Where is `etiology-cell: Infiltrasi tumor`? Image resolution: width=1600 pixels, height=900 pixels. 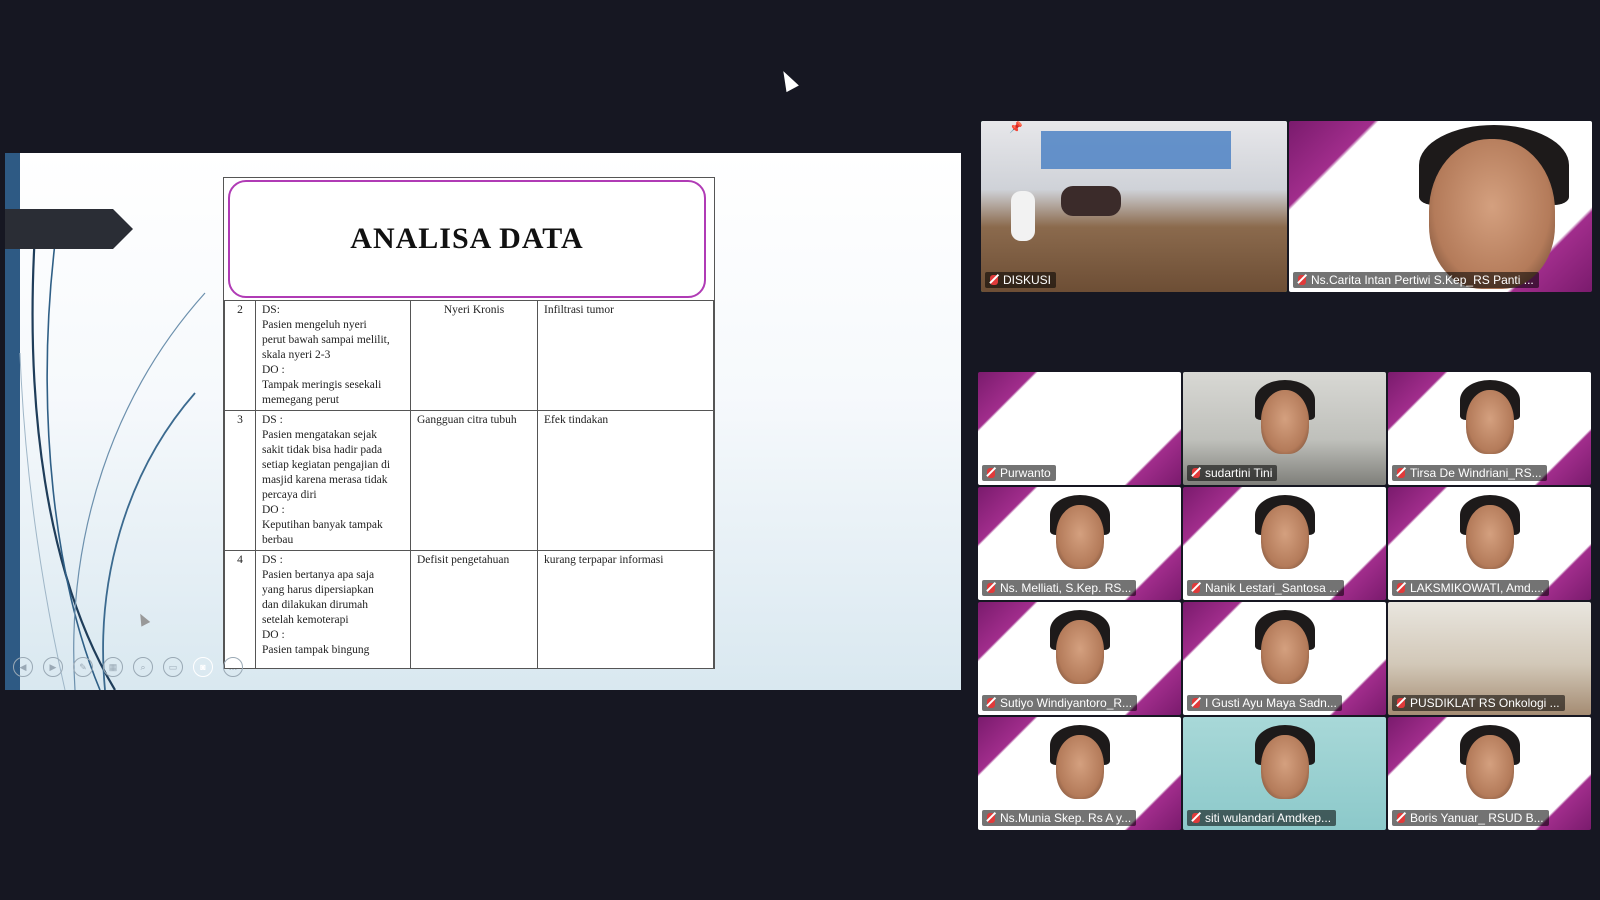
etiology-cell: Infiltrasi tumor is located at coordinates (625, 355).